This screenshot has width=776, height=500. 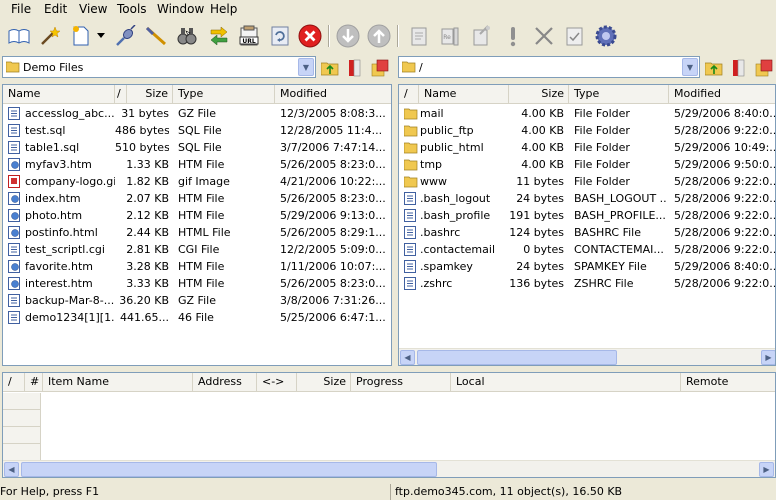 What do you see at coordinates (543, 249) in the screenshot?
I see `file-size: 0 bytes` at bounding box center [543, 249].